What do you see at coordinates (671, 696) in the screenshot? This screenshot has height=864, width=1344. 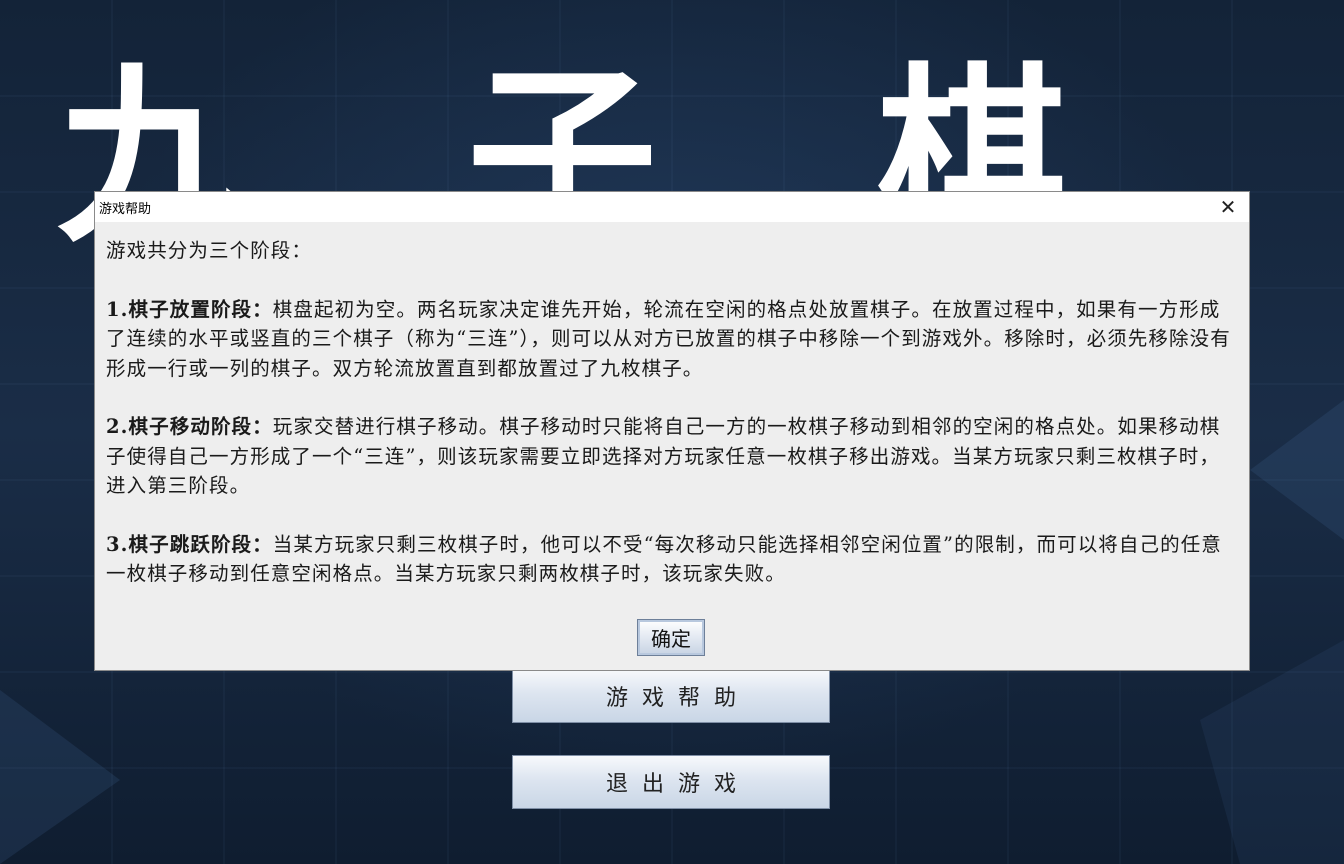 I see `game-help-button: 游戏帮助` at bounding box center [671, 696].